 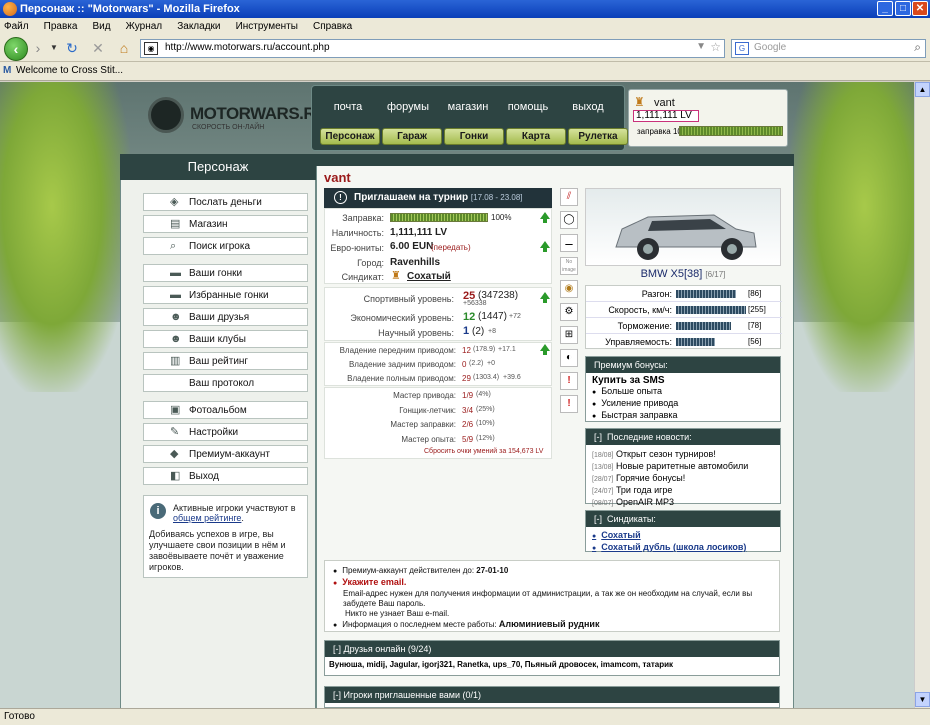 What do you see at coordinates (98, 48) in the screenshot?
I see `stop-icon: ✕` at bounding box center [98, 48].